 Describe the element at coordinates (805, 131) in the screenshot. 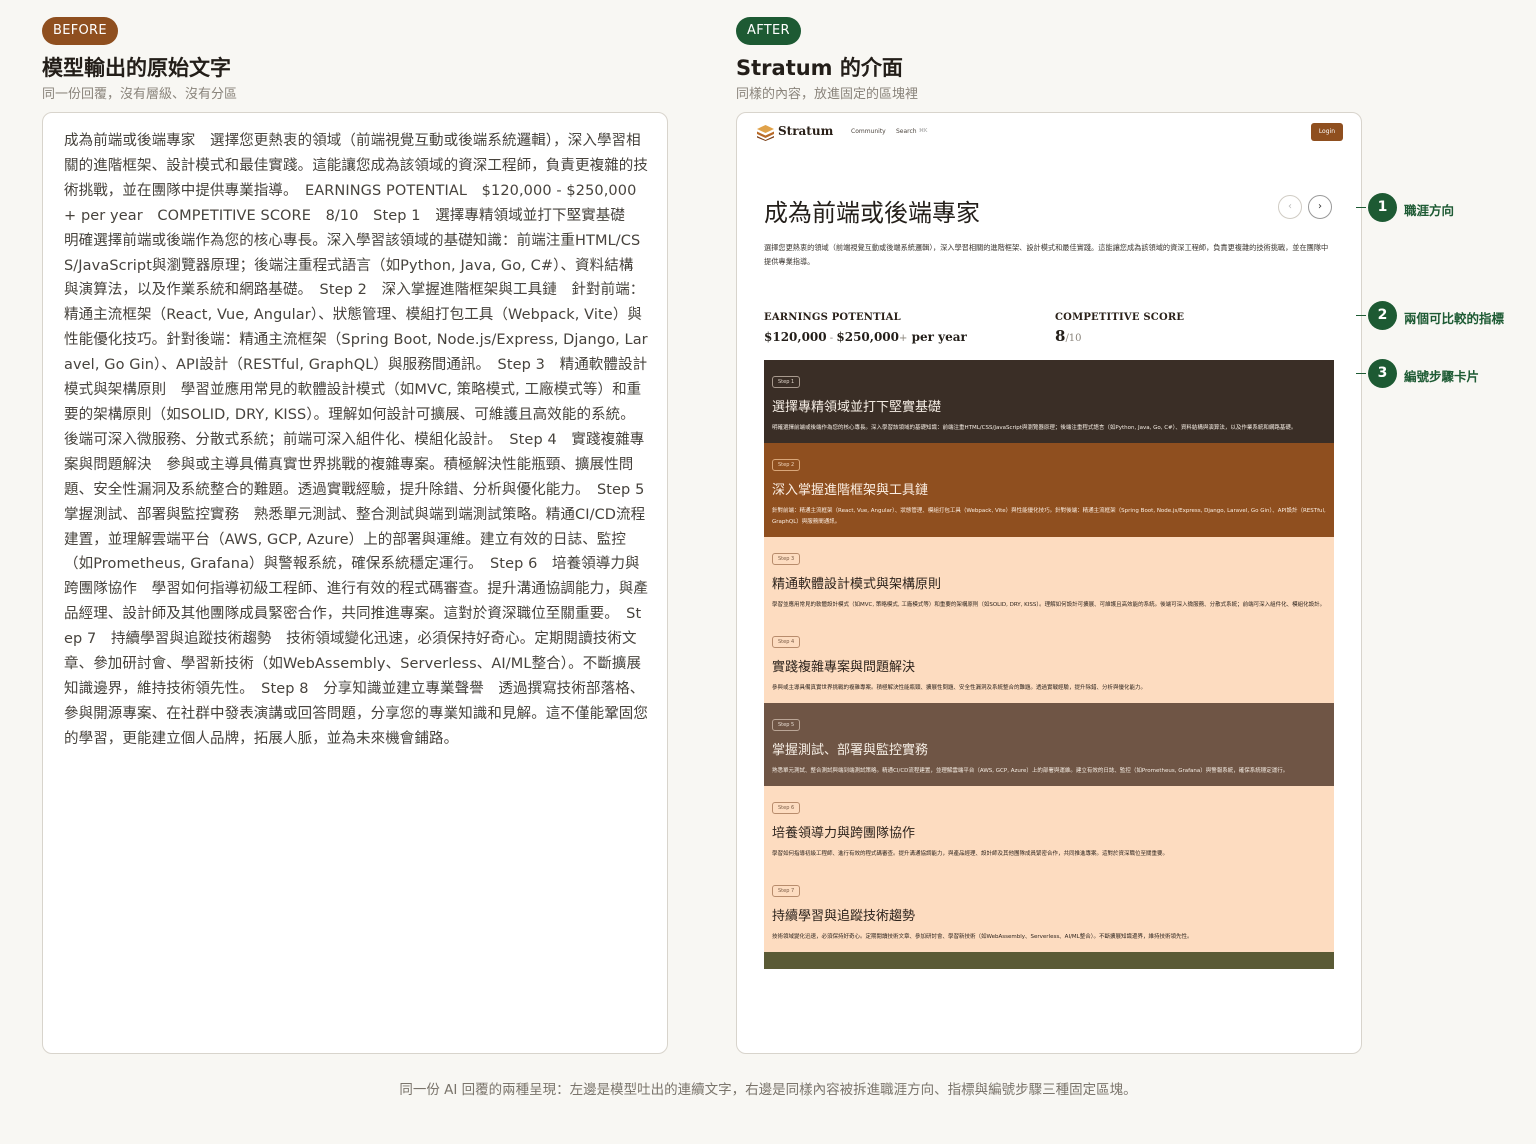

I see `stratum-logo-text: Stratum` at that location.